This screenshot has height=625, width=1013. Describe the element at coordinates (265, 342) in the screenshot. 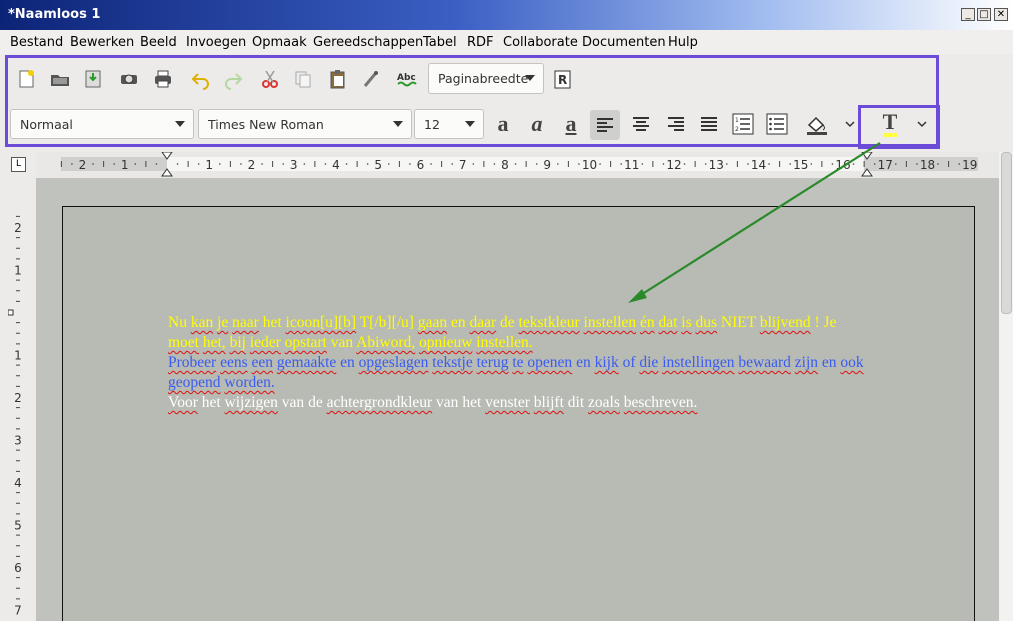

I see `word: ieder` at that location.